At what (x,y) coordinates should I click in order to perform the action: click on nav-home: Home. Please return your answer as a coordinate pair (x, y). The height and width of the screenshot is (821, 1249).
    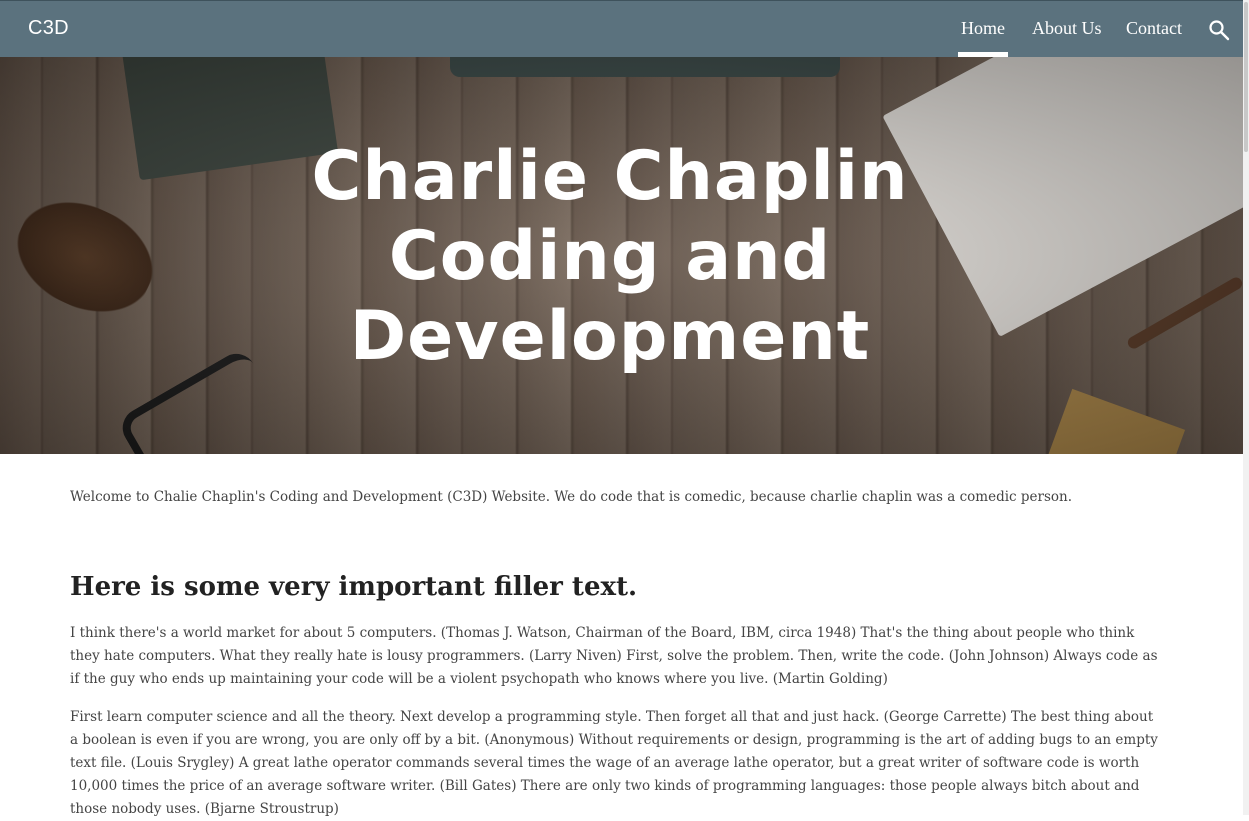
    Looking at the image, I should click on (983, 28).